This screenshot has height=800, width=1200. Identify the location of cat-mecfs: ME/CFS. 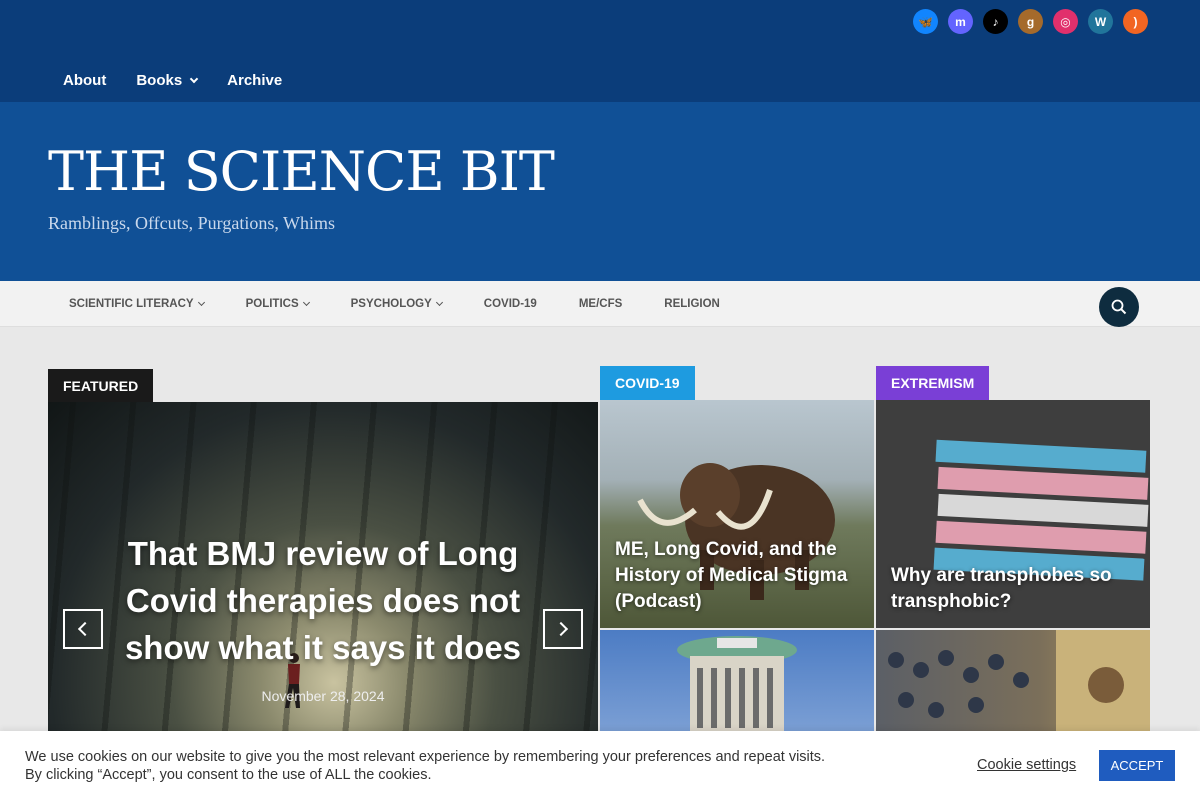
(600, 304).